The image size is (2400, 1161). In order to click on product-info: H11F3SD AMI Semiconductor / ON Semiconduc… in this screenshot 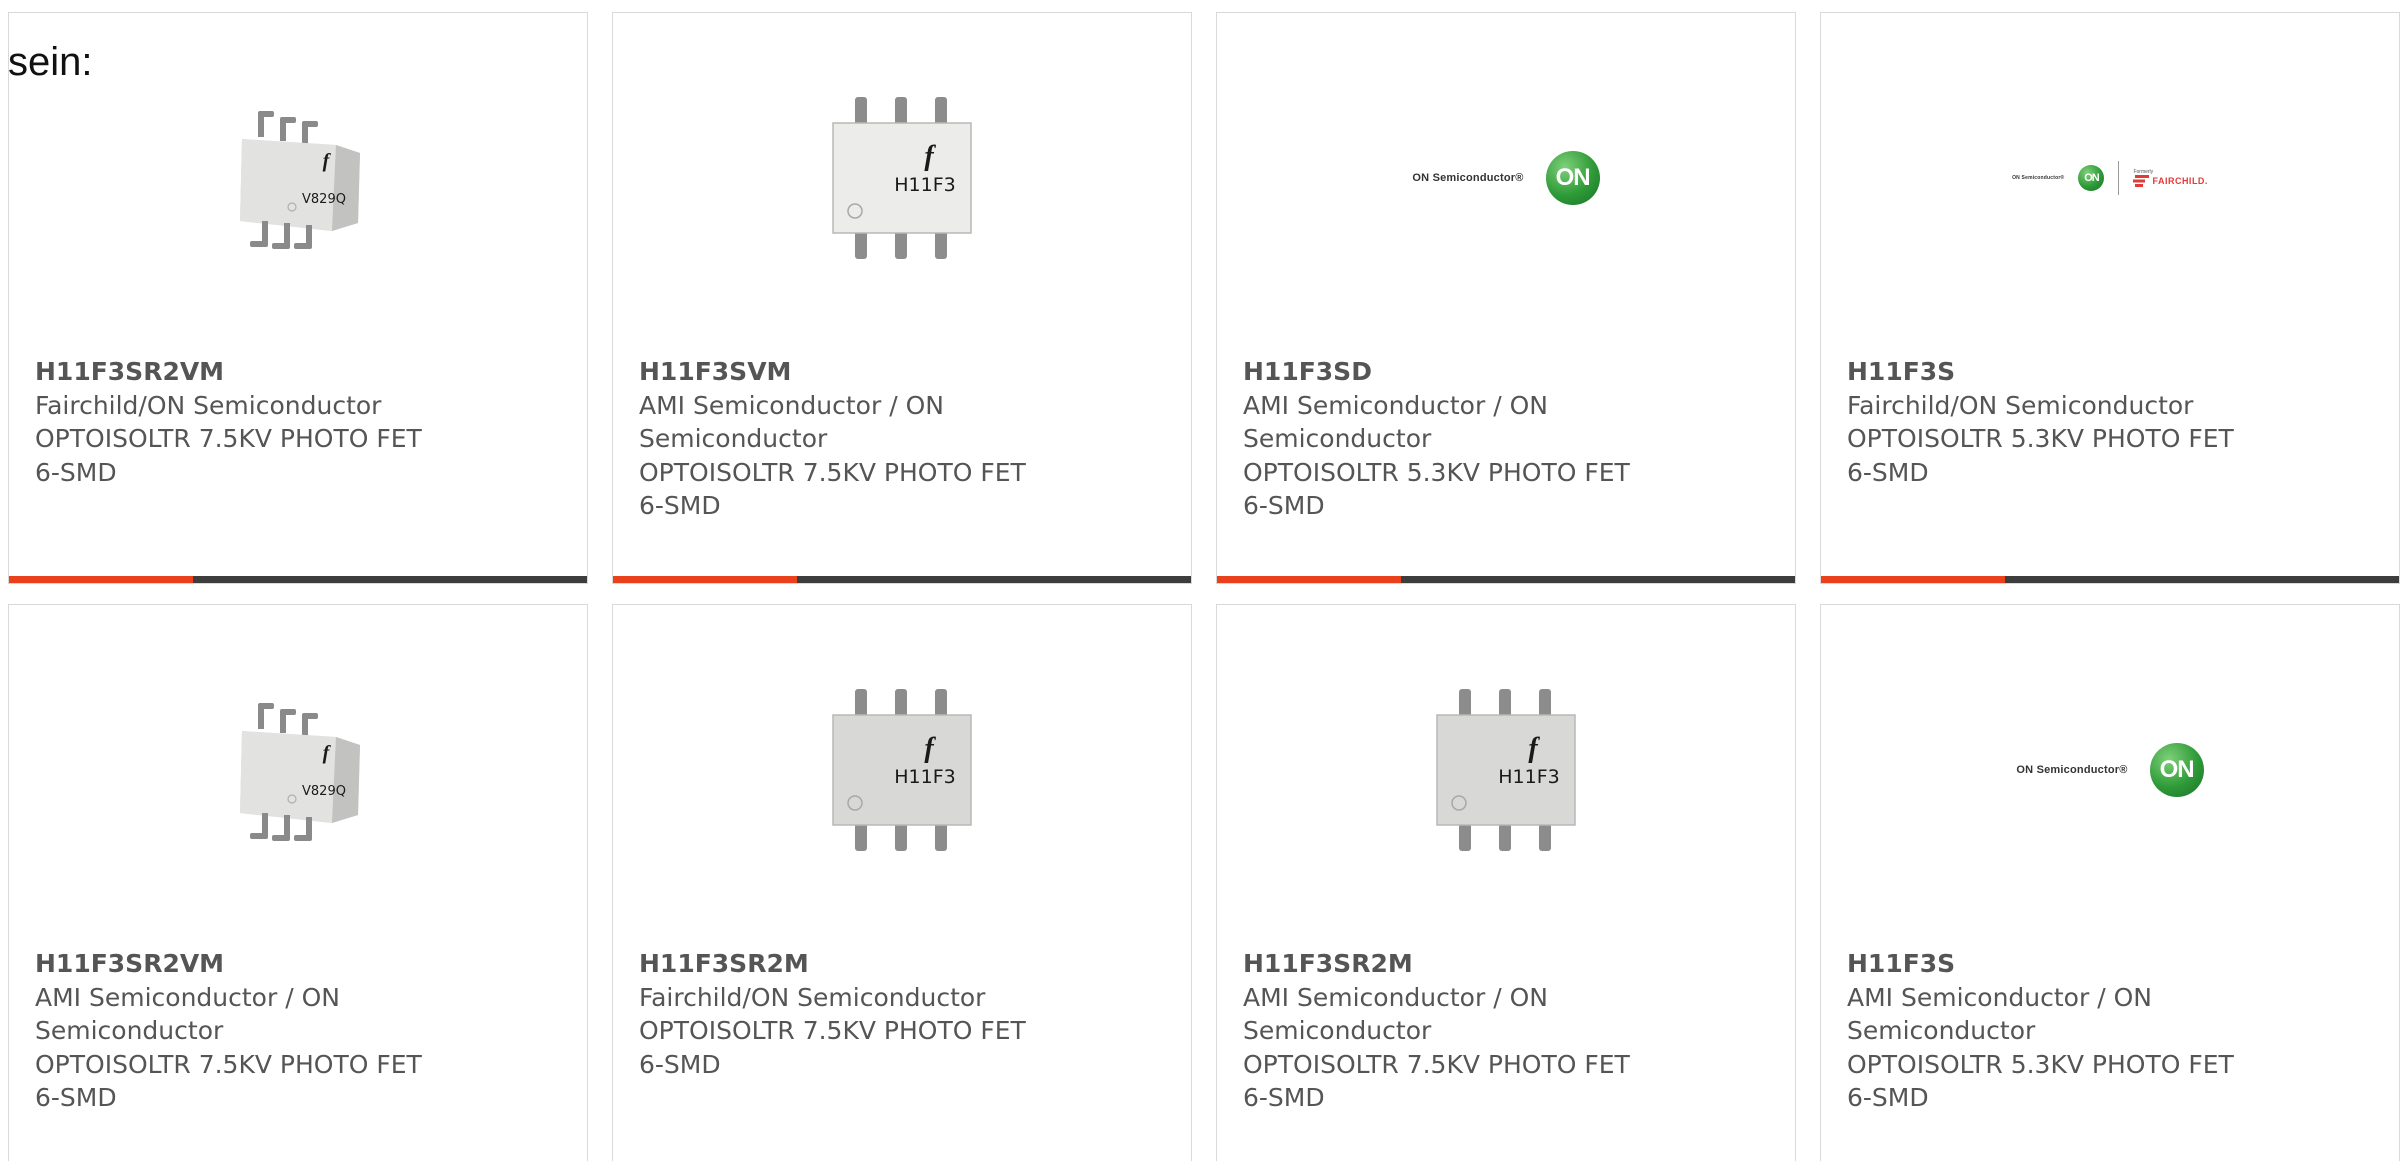, I will do `click(1458, 439)`.